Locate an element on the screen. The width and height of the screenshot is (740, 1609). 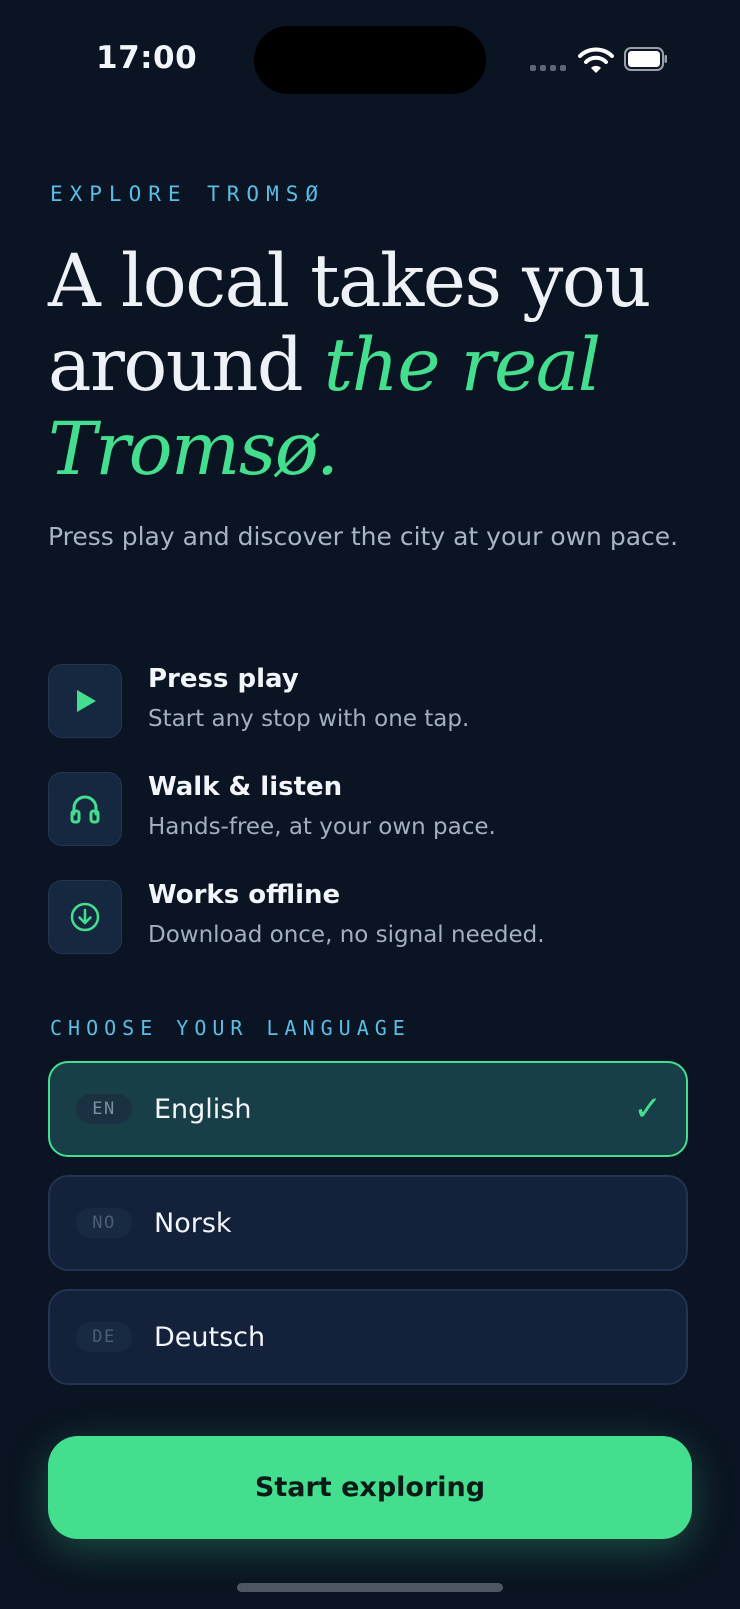
language-section-label: CHOOSE YOUR LANGUAGE is located at coordinates (230, 1028).